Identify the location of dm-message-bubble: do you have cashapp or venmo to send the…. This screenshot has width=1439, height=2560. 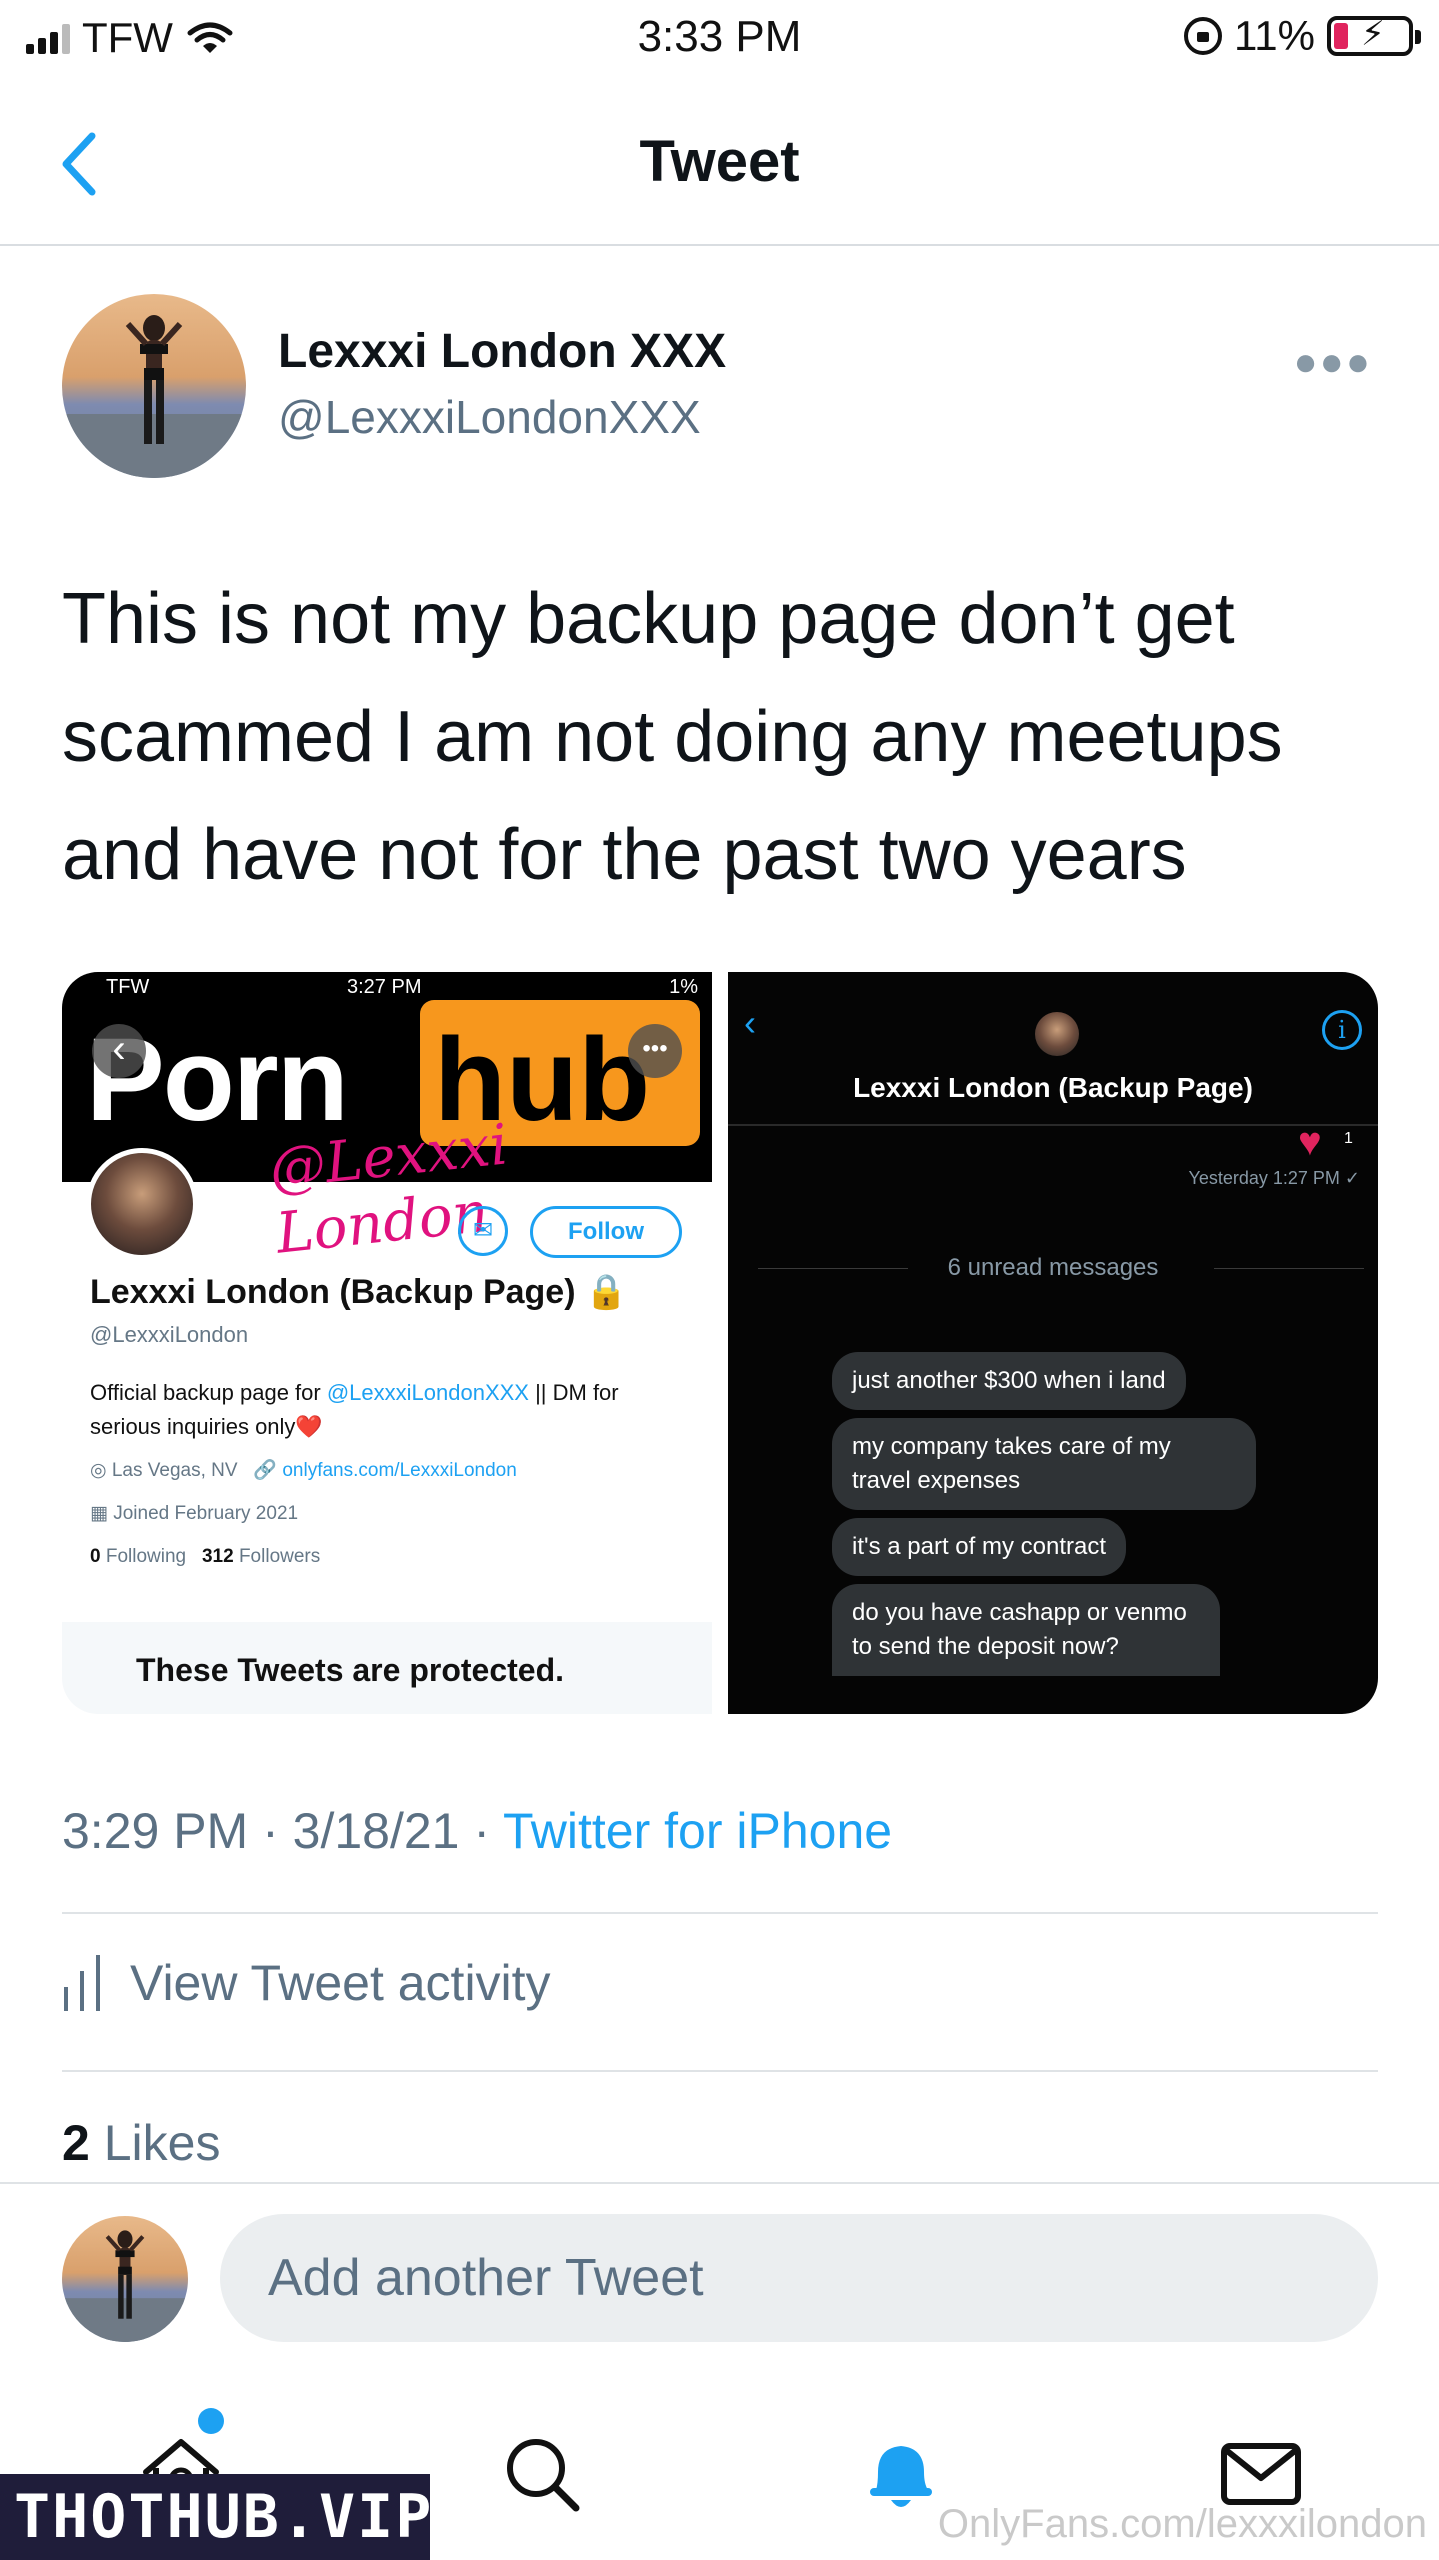
(1026, 1630).